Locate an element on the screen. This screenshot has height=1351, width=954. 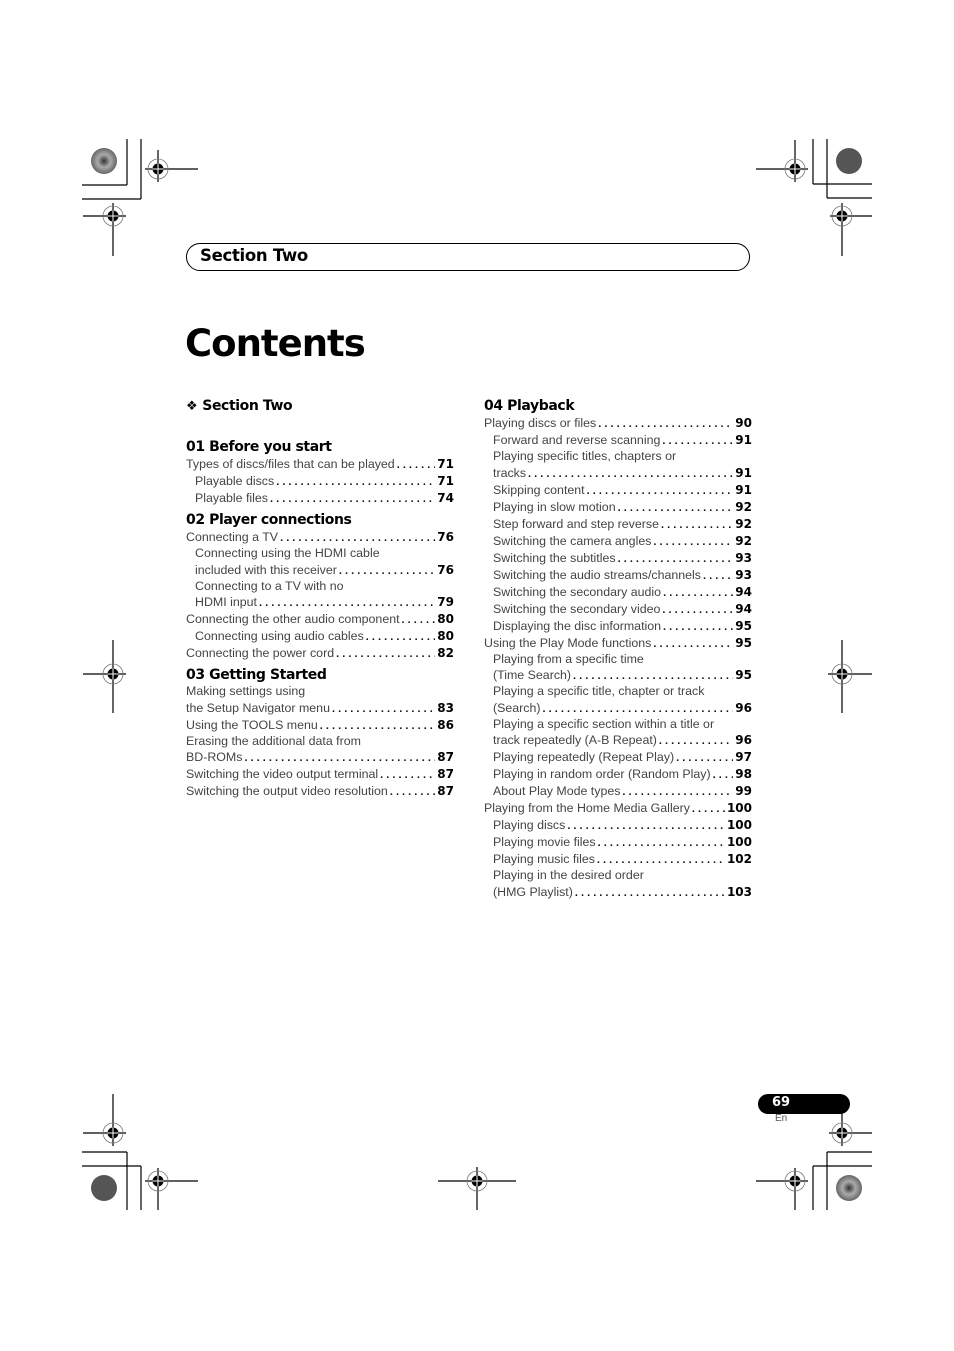
toc-entry: Connecting the other audio component 80 is located at coordinates (320, 619).